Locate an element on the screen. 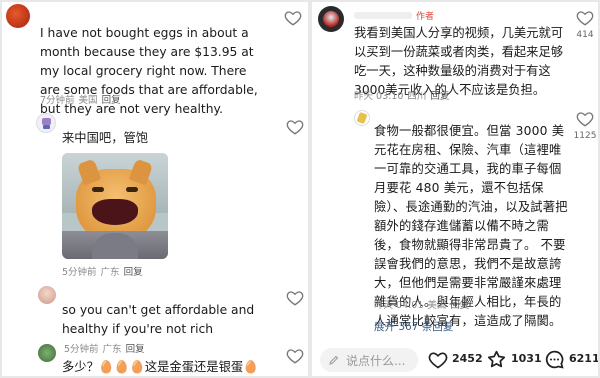  comment-time: 昨天 04:01 is located at coordinates (399, 305).